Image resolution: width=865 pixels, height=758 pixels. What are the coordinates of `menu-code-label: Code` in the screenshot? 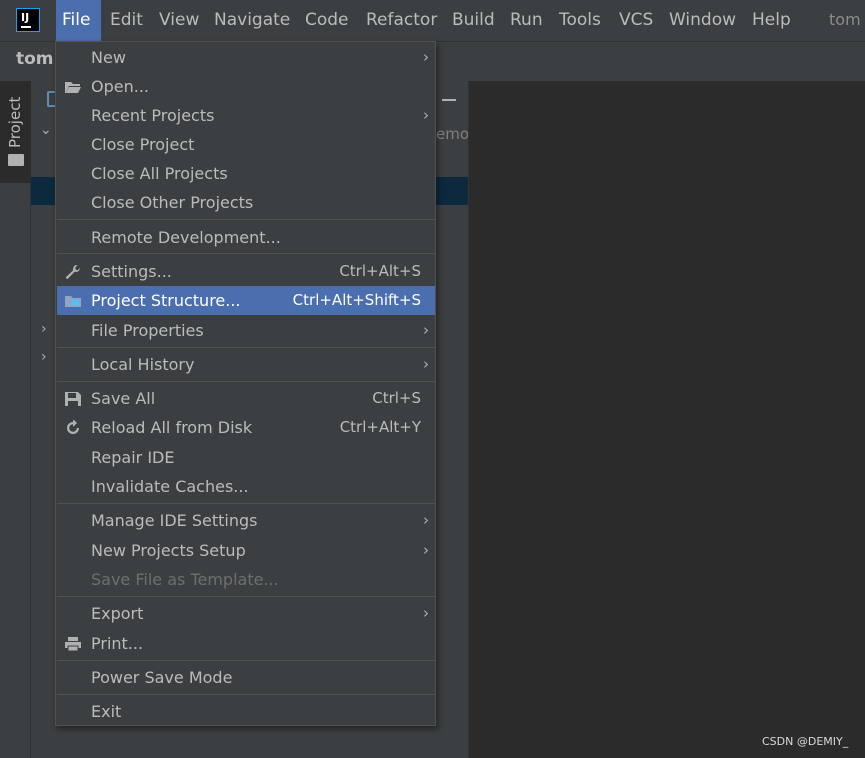 It's located at (327, 20).